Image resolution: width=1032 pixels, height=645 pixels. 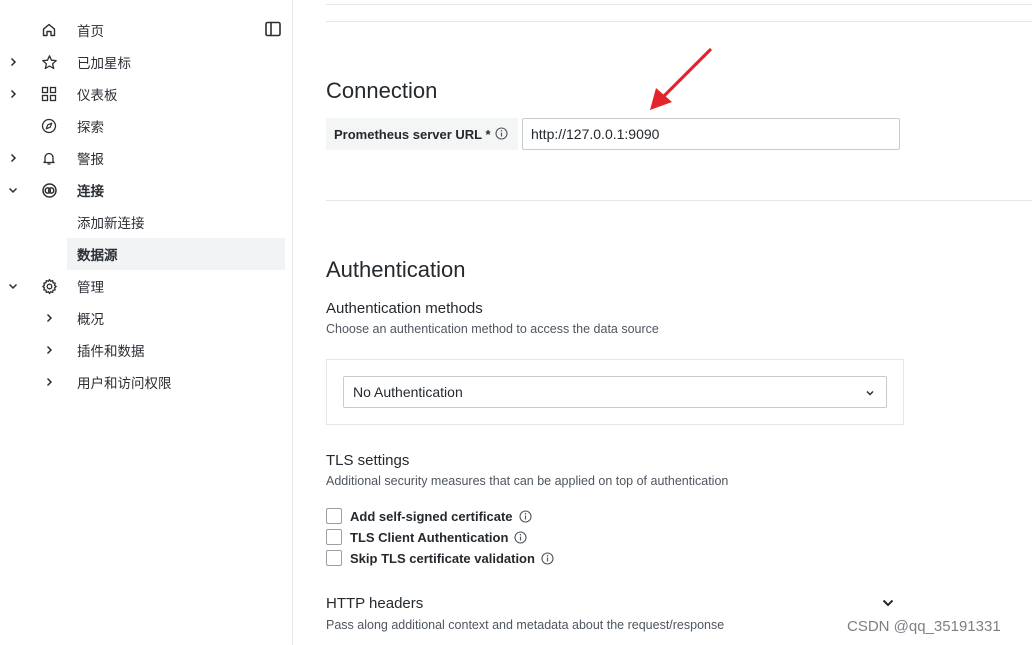 What do you see at coordinates (49, 62) in the screenshot?
I see `star-icon` at bounding box center [49, 62].